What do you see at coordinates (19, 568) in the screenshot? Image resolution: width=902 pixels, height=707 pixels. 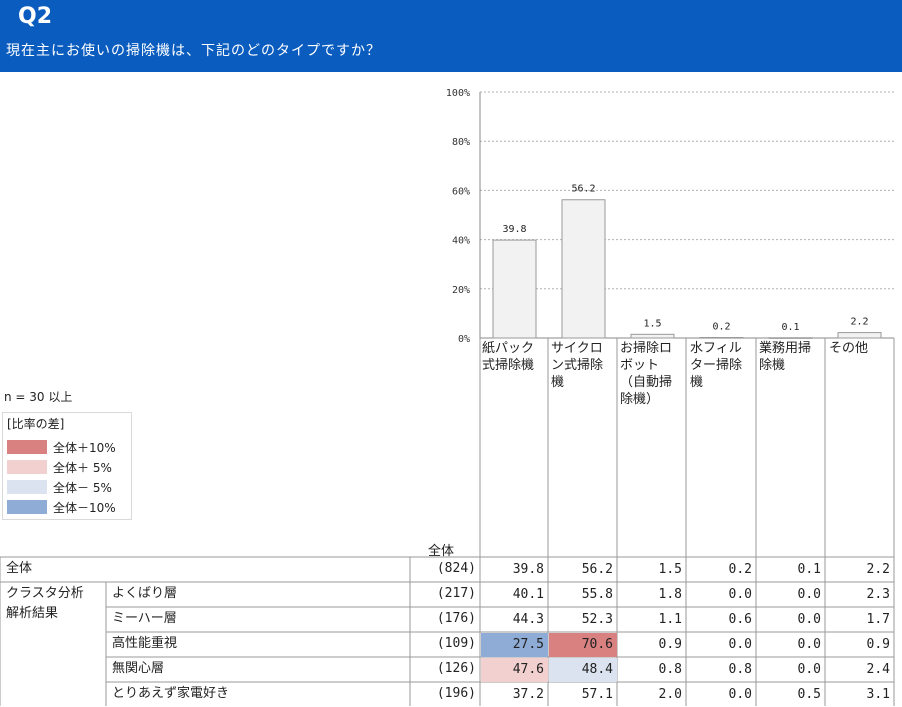 I see `row-label: 全体` at bounding box center [19, 568].